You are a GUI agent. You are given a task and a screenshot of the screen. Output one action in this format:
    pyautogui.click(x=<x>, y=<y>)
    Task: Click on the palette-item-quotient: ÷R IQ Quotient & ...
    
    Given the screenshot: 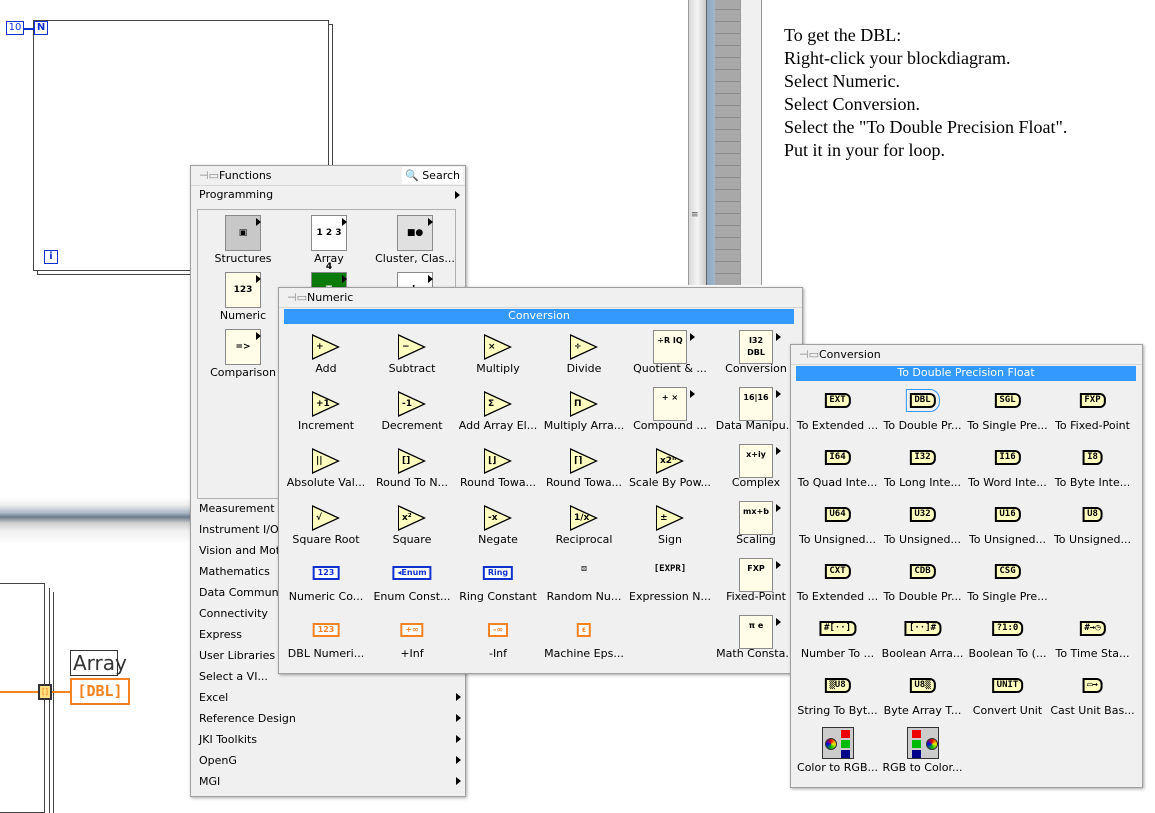 What is the action you would take?
    pyautogui.click(x=670, y=356)
    